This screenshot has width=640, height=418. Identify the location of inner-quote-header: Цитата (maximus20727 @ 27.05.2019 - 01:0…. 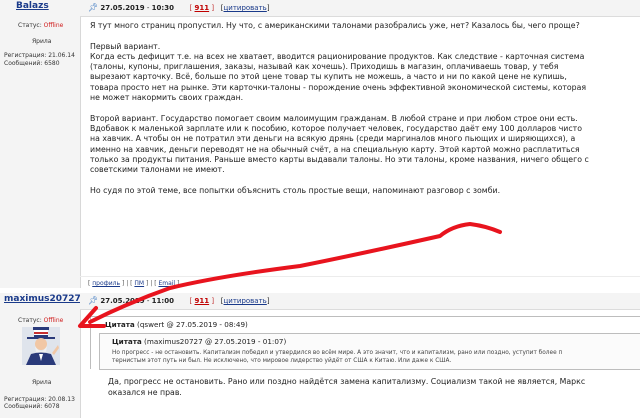
(199, 341).